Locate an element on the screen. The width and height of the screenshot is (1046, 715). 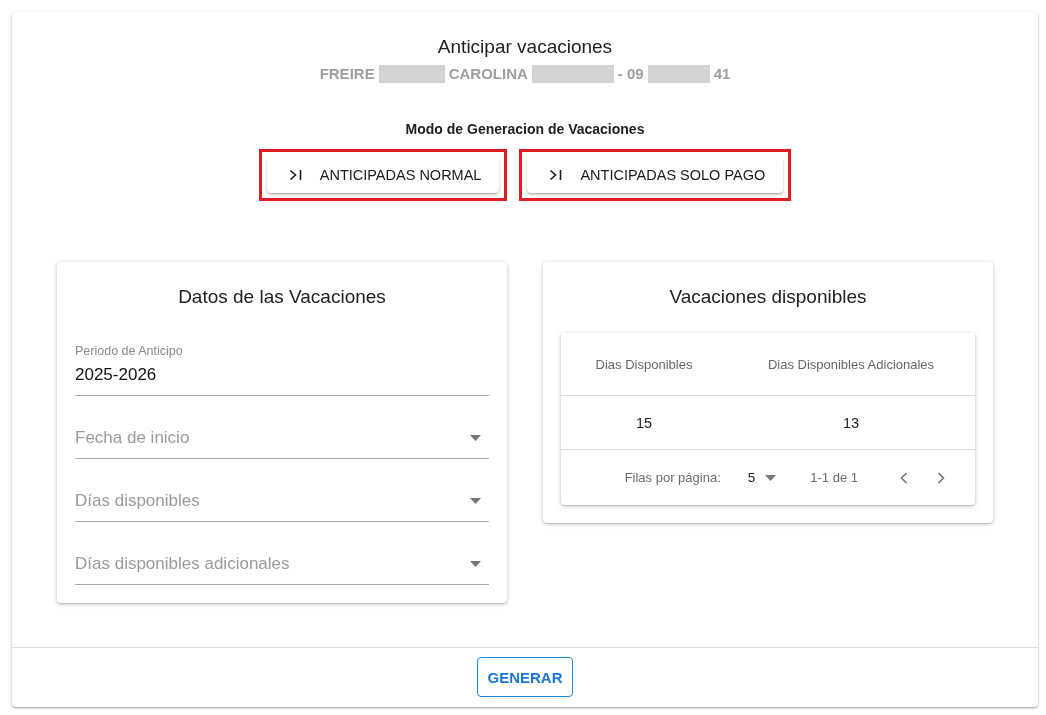
column-header: Dias Disponibles is located at coordinates (644, 364).